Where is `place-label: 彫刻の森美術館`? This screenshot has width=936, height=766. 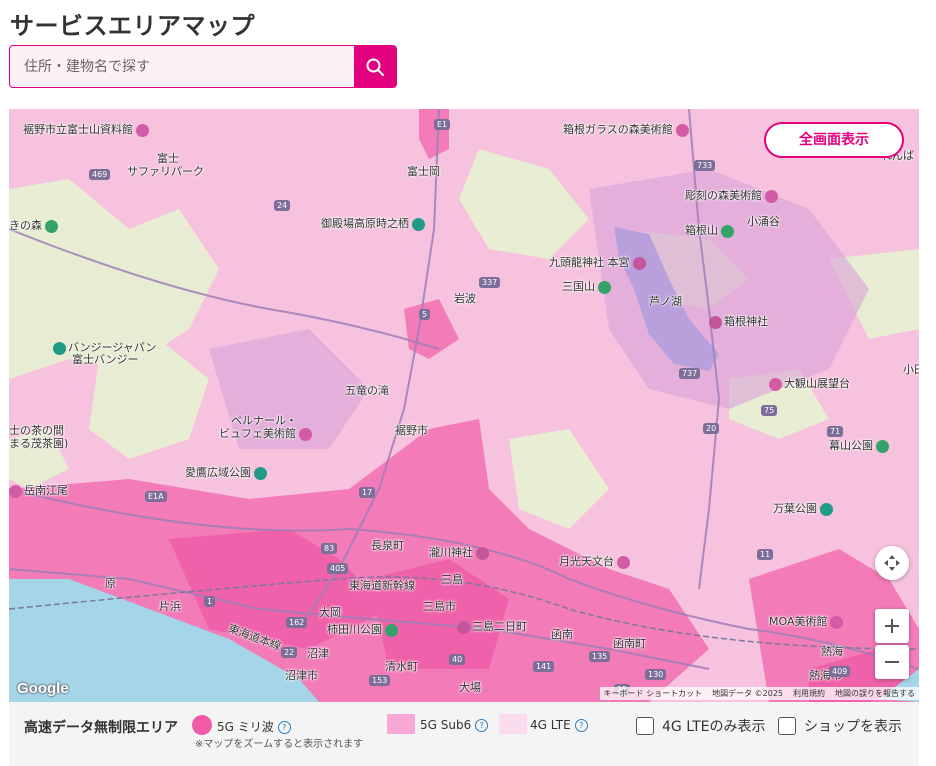
place-label: 彫刻の森美術館 is located at coordinates (732, 196).